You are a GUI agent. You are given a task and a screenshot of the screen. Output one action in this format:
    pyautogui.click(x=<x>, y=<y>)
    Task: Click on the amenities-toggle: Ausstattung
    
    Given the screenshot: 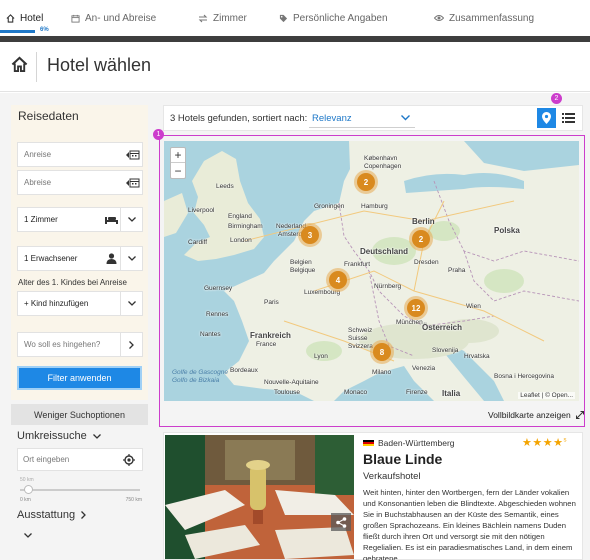 What is the action you would take?
    pyautogui.click(x=52, y=515)
    